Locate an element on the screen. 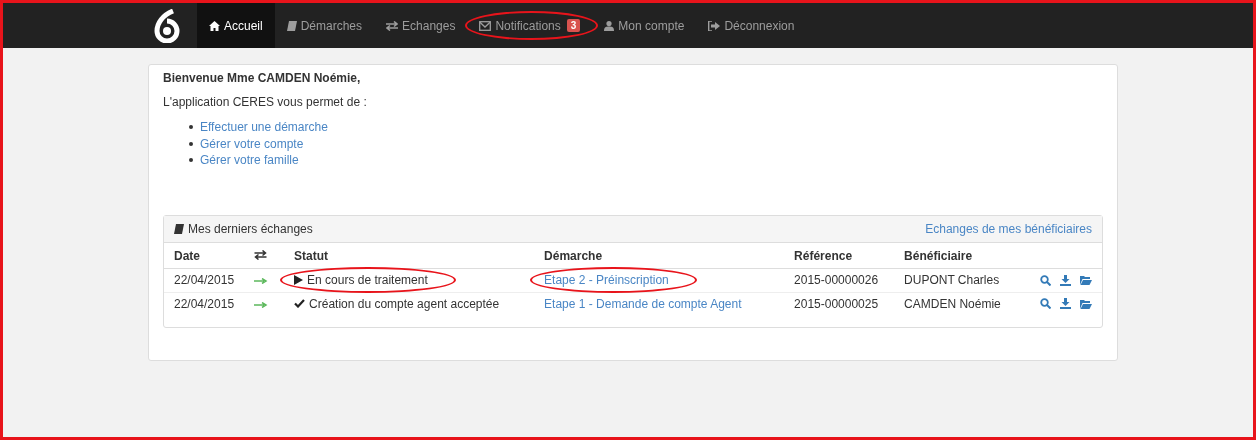 The height and width of the screenshot is (440, 1256). panel-title: Mes derniers échanges is located at coordinates (250, 228).